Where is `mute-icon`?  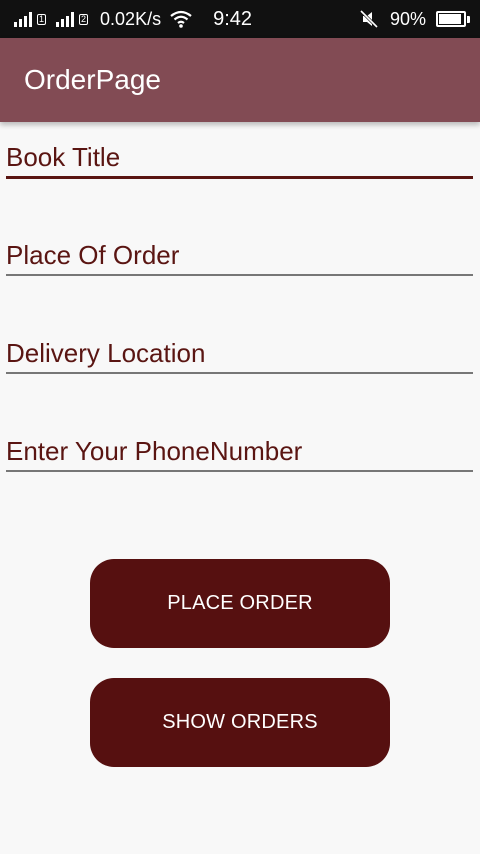 mute-icon is located at coordinates (369, 19).